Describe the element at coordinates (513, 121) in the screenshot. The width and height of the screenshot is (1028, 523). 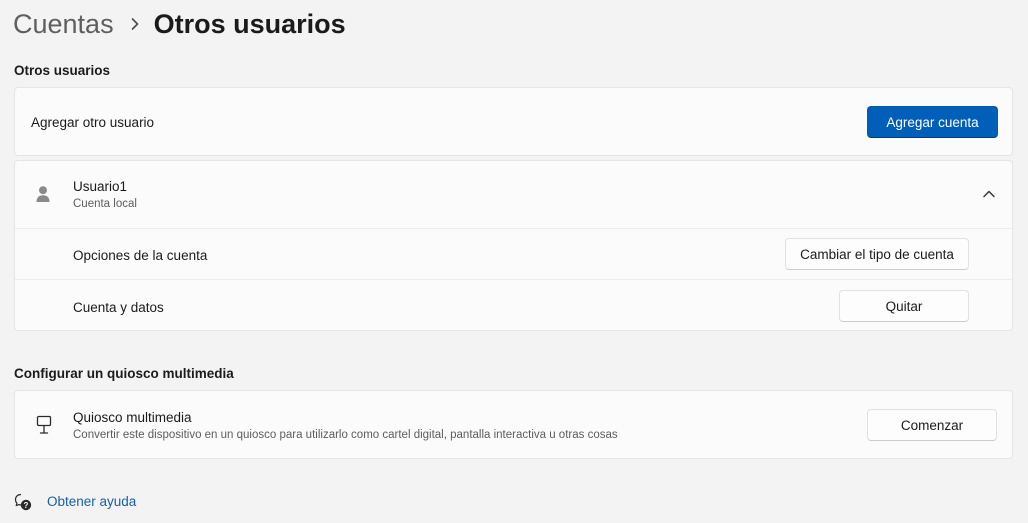
I see `add-user-card: Agregar otro usuario Agregar cuenta` at that location.